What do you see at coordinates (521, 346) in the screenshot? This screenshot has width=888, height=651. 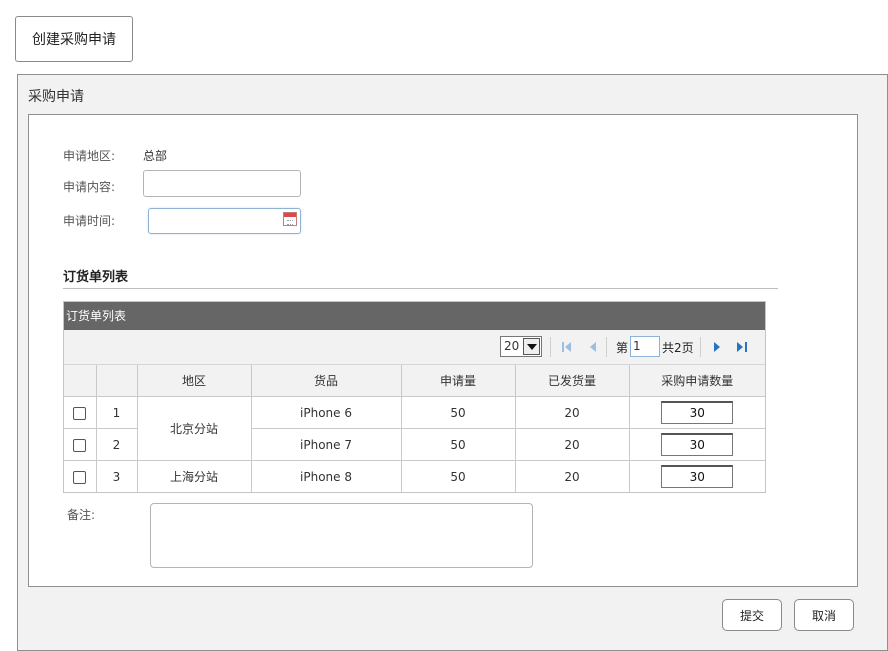 I see `page-size-select: 20` at bounding box center [521, 346].